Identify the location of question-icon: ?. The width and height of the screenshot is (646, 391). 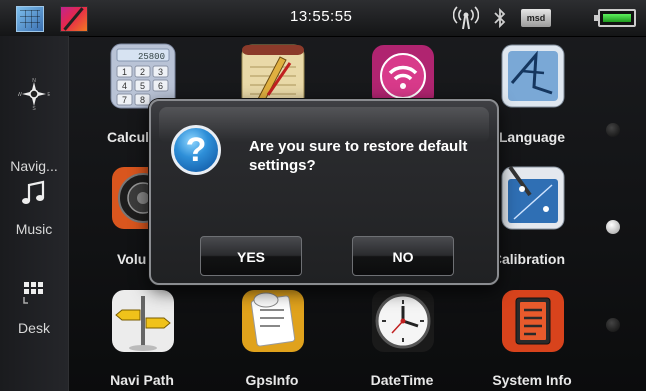
(196, 150).